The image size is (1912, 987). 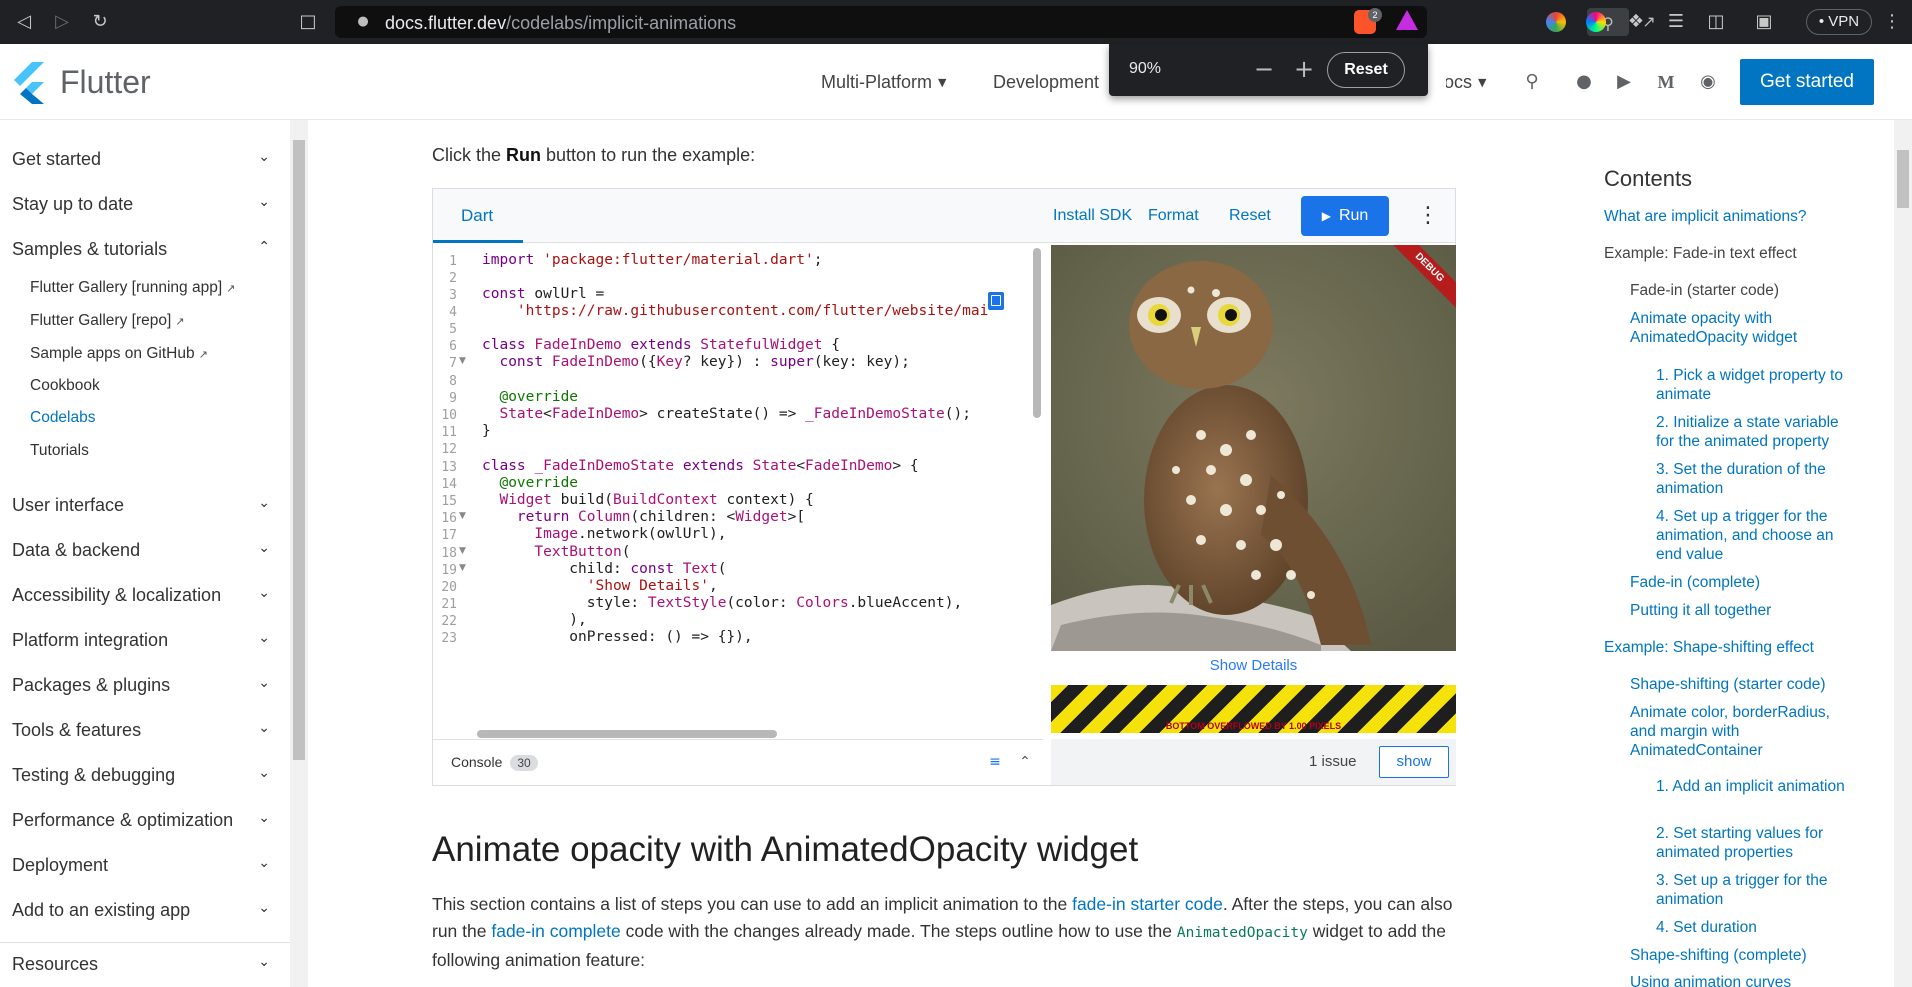 I want to click on flutter-logo-icon, so click(x=30, y=83).